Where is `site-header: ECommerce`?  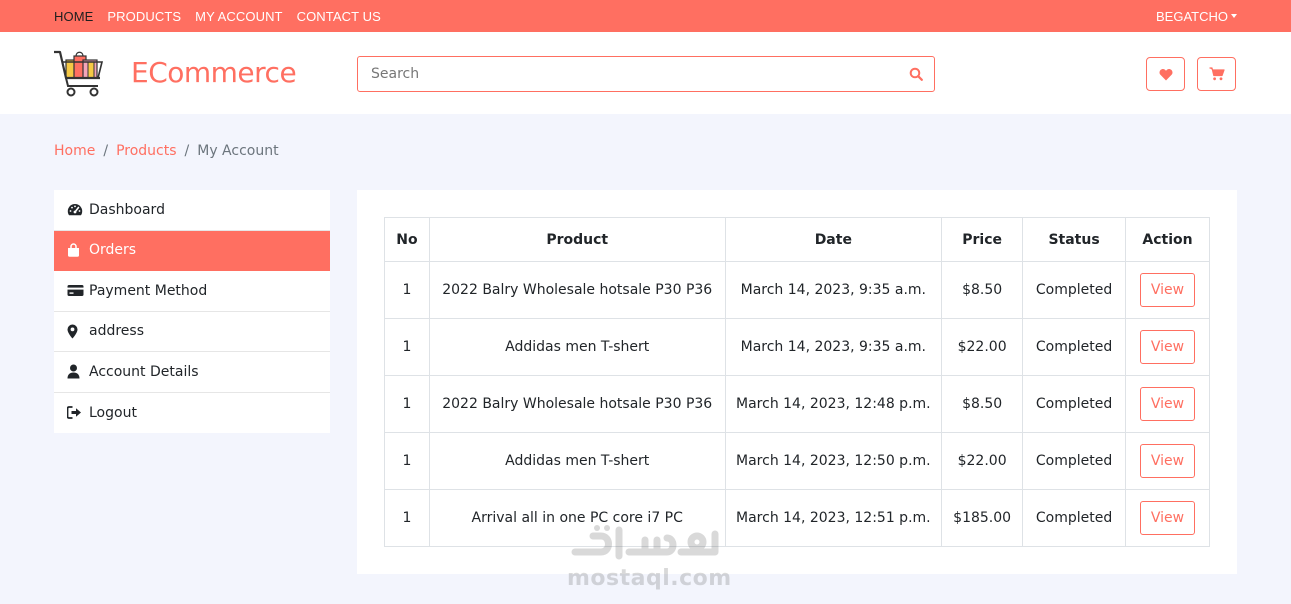 site-header: ECommerce is located at coordinates (645, 73).